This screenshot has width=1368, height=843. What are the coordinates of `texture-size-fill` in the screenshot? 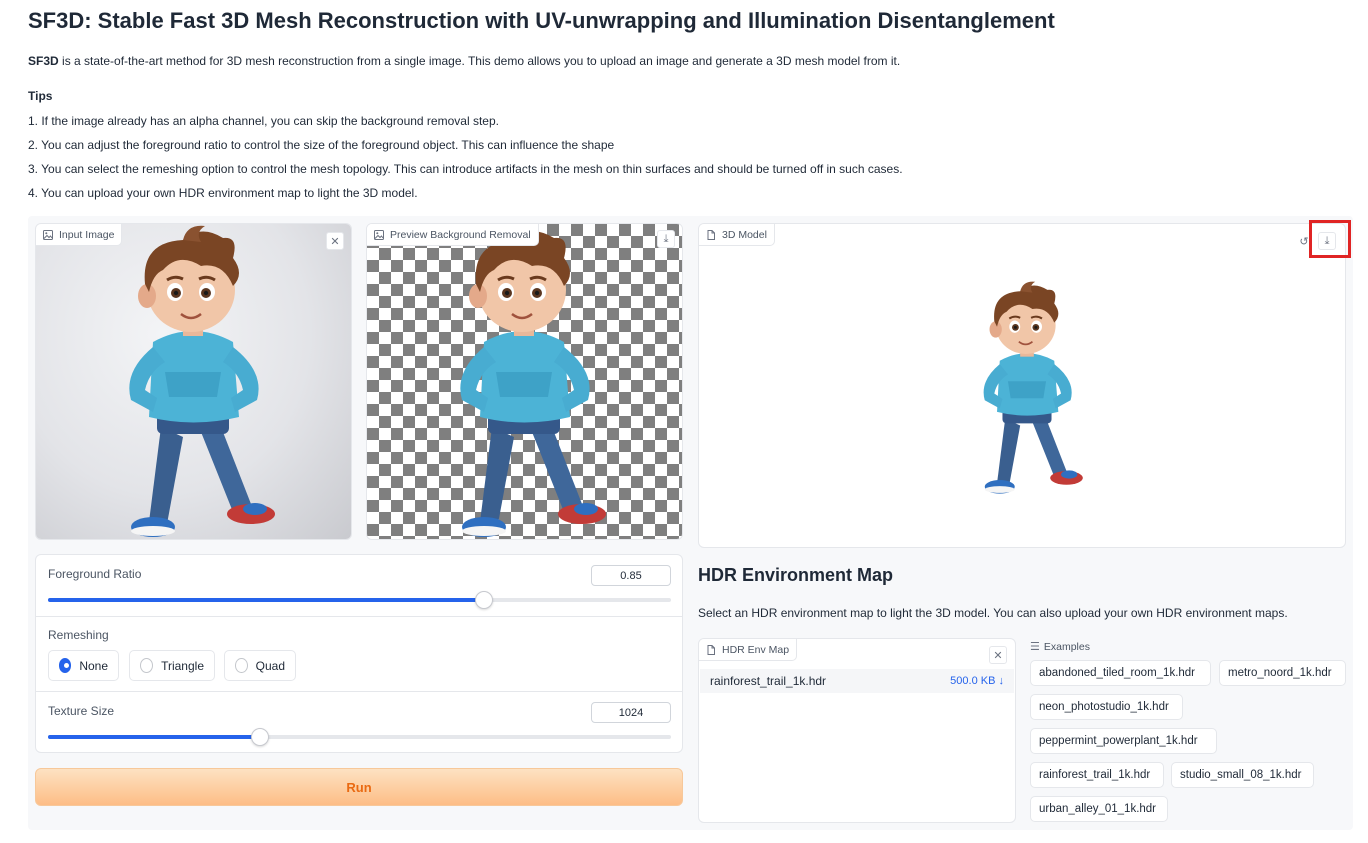 It's located at (154, 737).